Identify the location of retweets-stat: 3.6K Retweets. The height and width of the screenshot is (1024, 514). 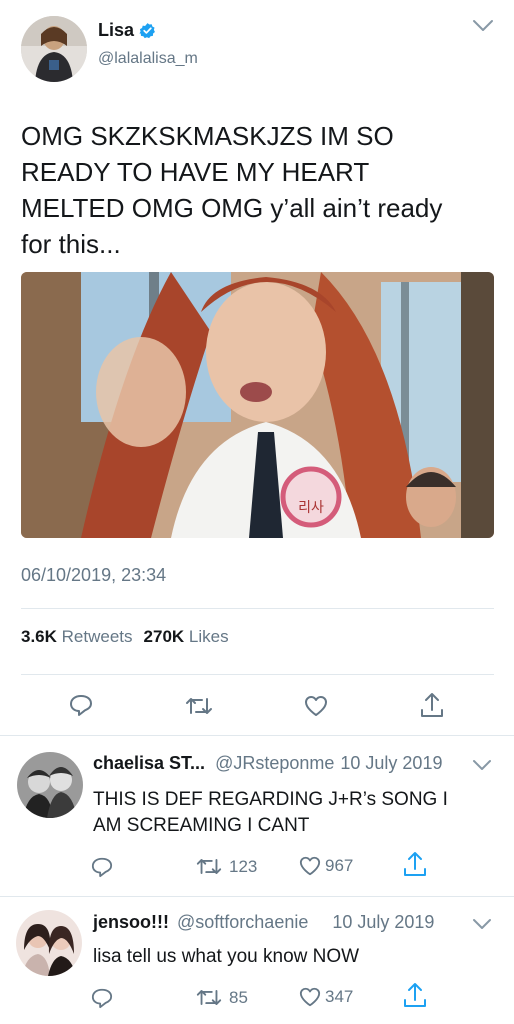
(77, 637).